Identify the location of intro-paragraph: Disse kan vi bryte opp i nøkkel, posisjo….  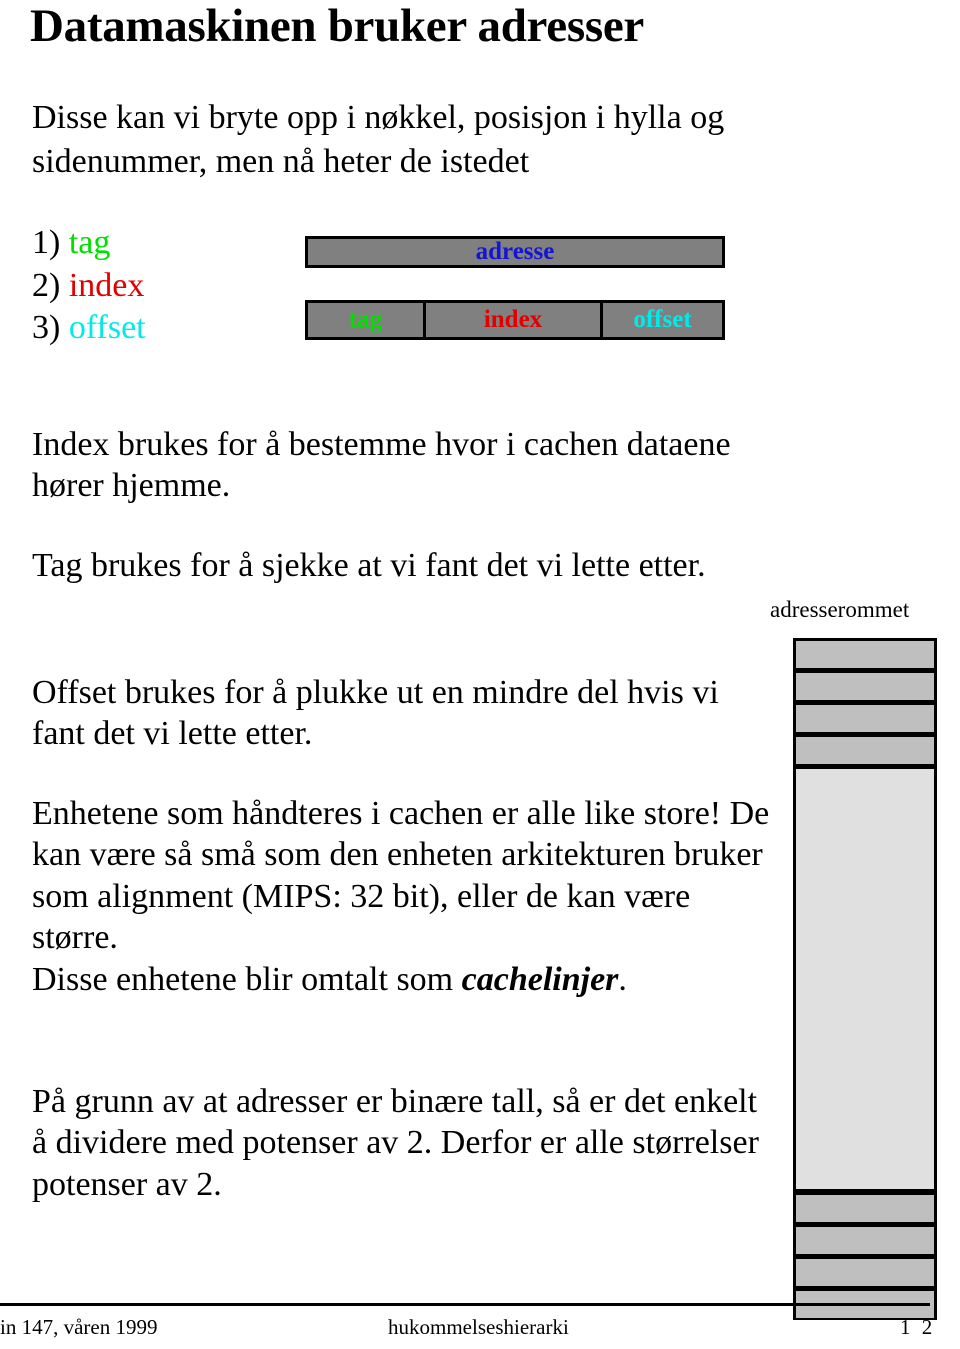
(378, 139).